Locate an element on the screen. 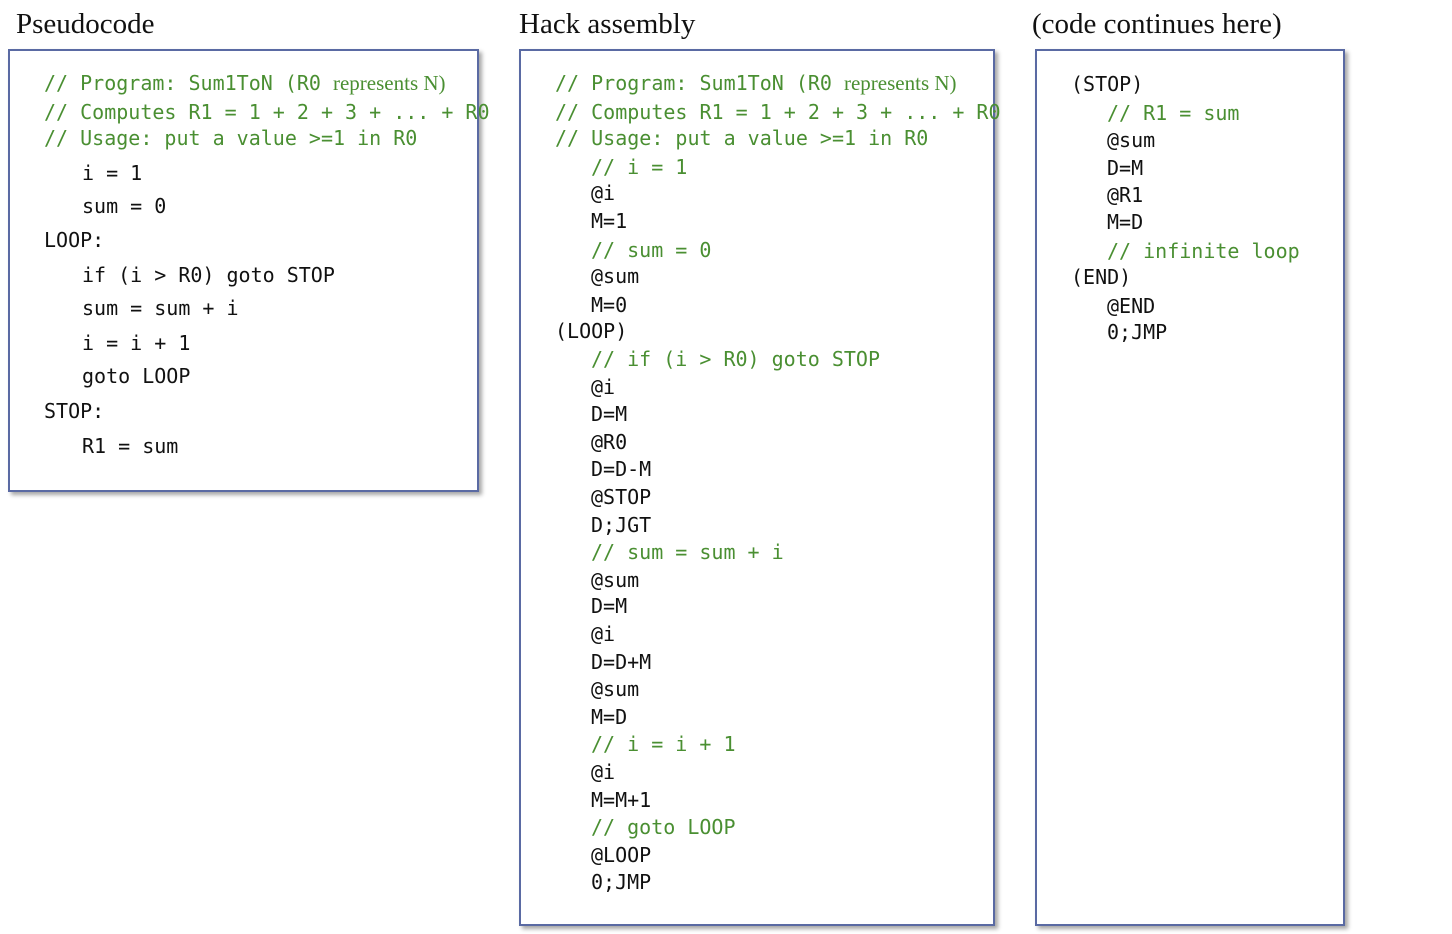  pseudocode-line: sum = 0 is located at coordinates (124, 206).